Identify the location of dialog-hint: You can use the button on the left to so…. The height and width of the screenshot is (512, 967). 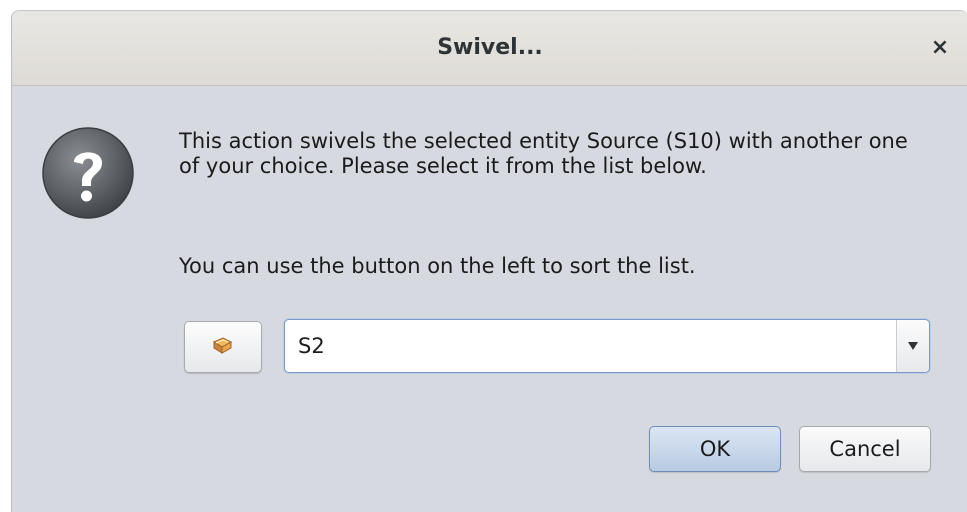
(437, 266).